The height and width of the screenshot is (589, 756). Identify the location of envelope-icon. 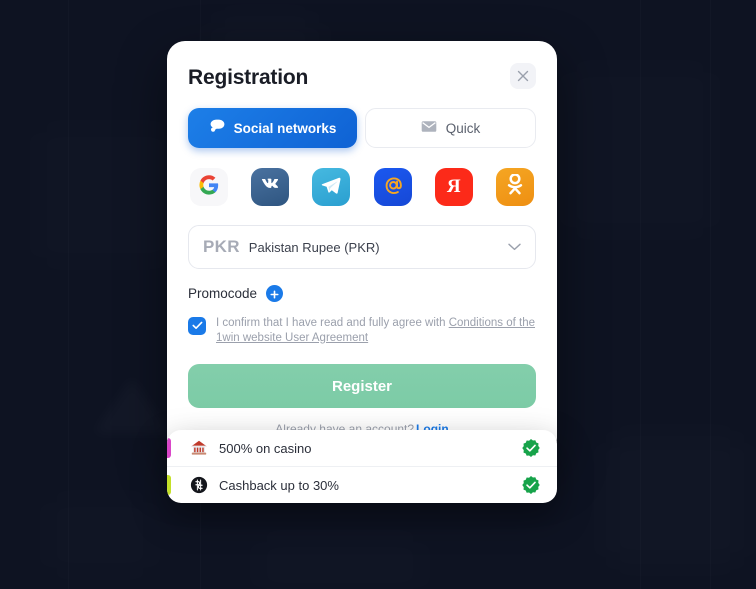
(429, 128).